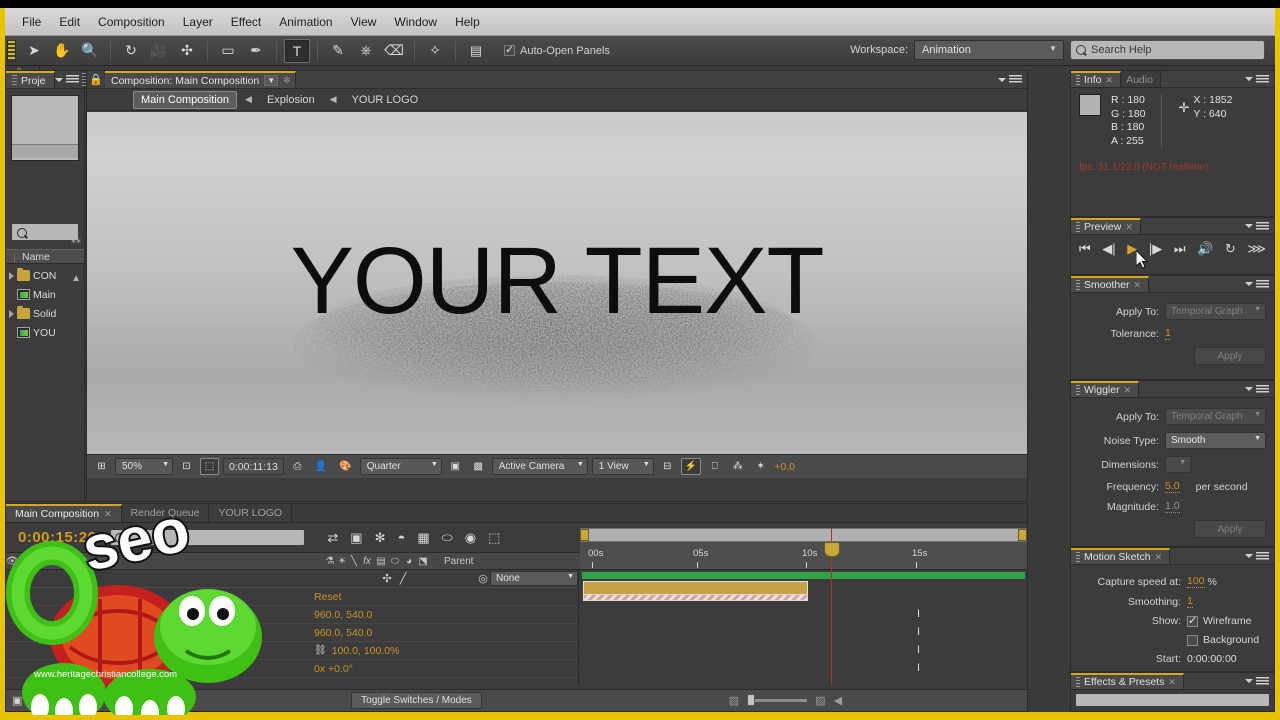 This screenshot has height=720, width=1280. I want to click on project-column-header: Name, so click(45, 256).